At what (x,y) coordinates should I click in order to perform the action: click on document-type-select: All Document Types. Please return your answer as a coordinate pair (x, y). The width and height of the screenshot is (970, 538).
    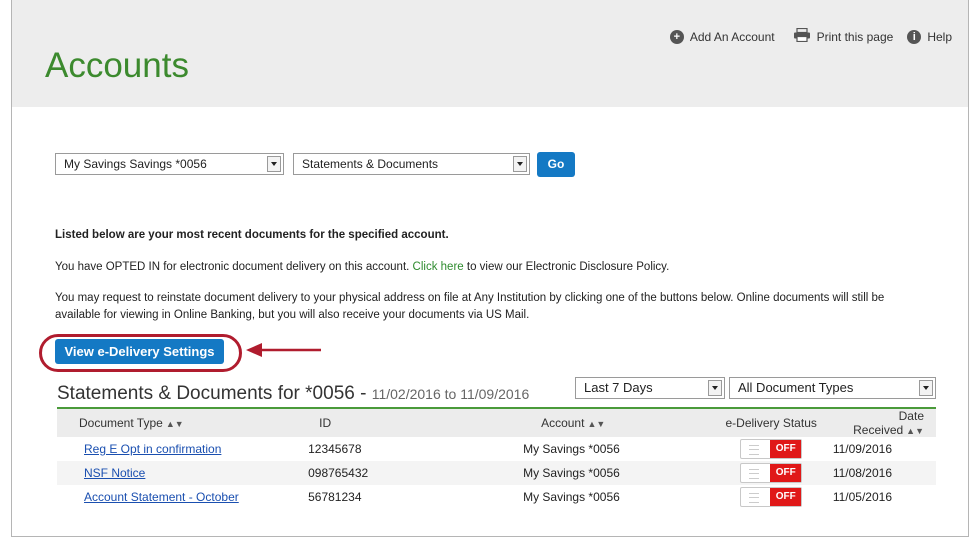
    Looking at the image, I should click on (832, 388).